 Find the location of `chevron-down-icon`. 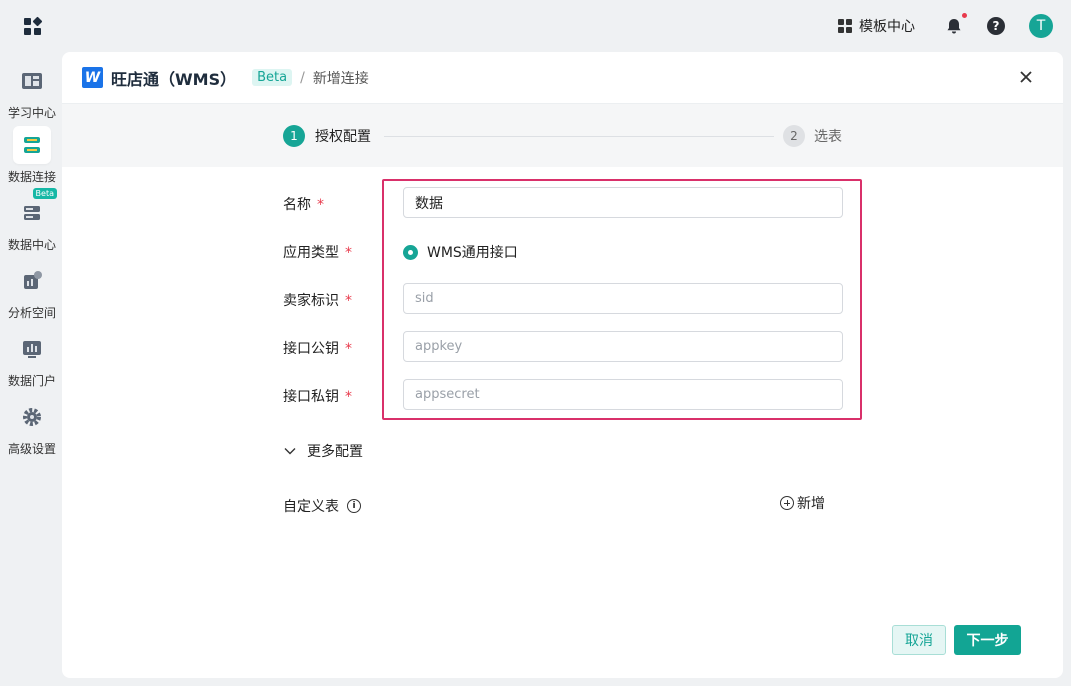

chevron-down-icon is located at coordinates (290, 451).